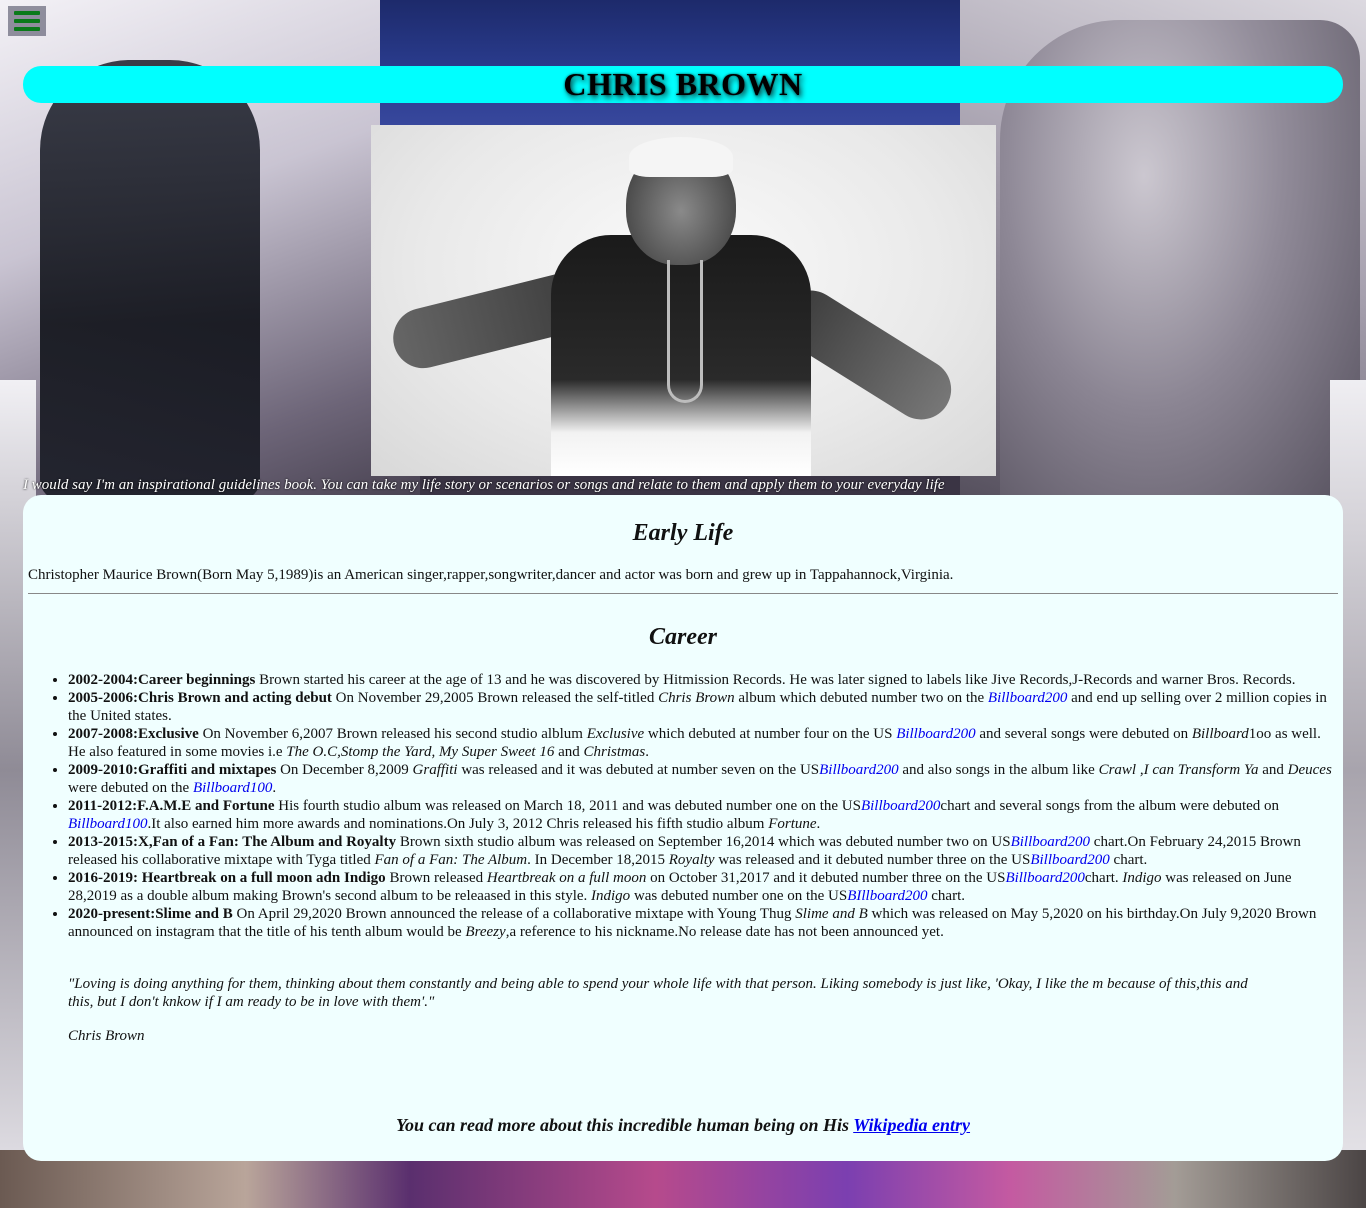  I want to click on album-title: Chris Brown, so click(696, 698).